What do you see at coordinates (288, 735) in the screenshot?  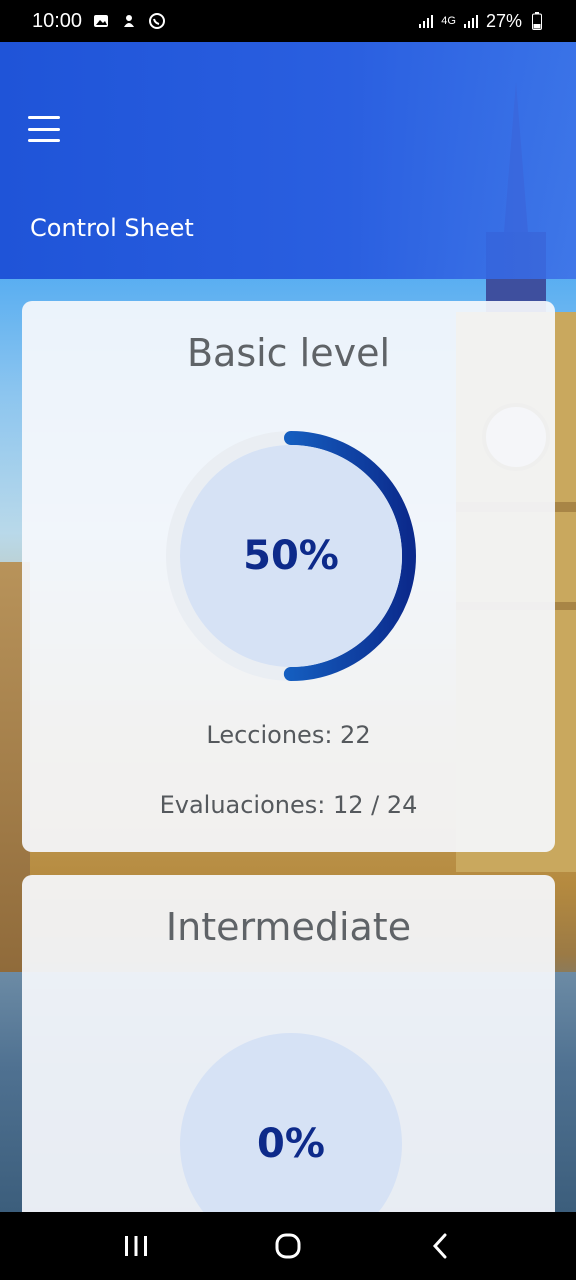 I see `lessons-count: Lecciones: 22` at bounding box center [288, 735].